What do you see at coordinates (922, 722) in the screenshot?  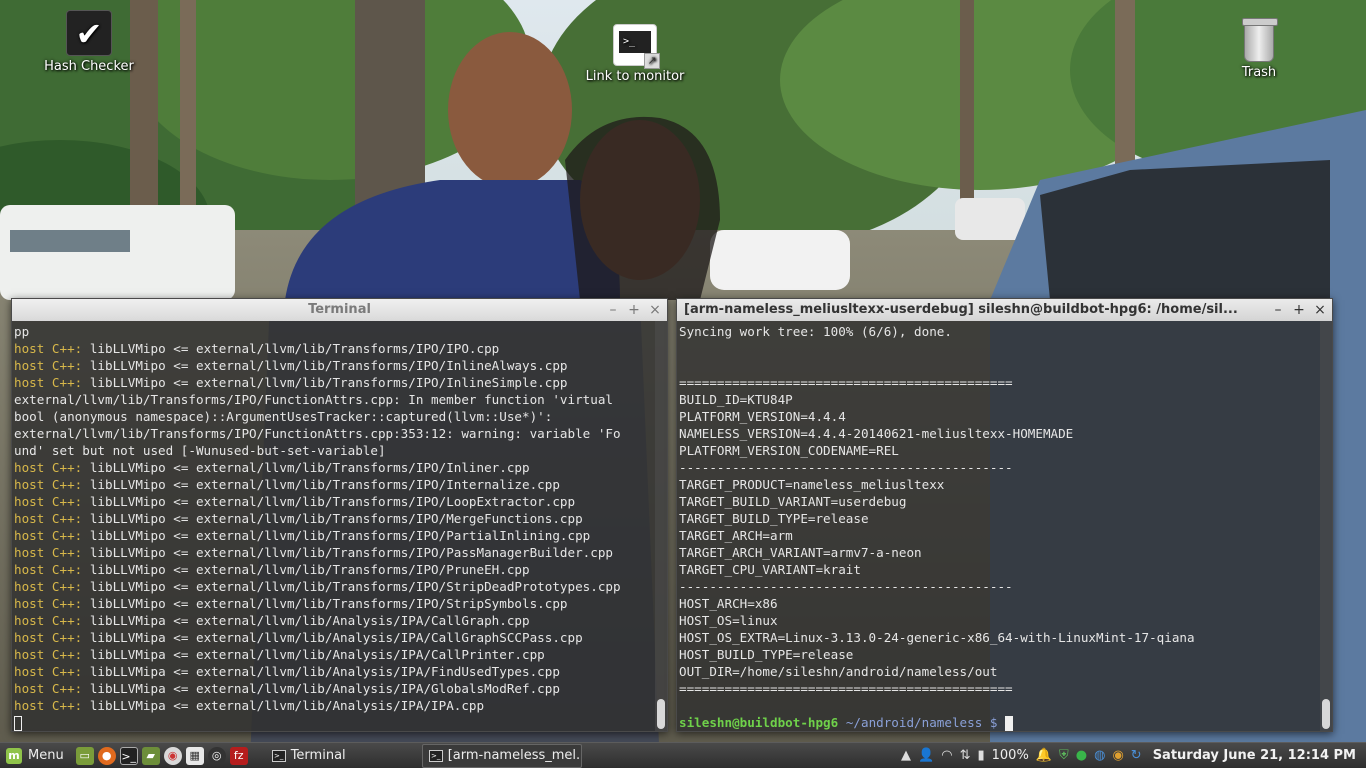 I see `prompt-path: ~/android/nameless $` at bounding box center [922, 722].